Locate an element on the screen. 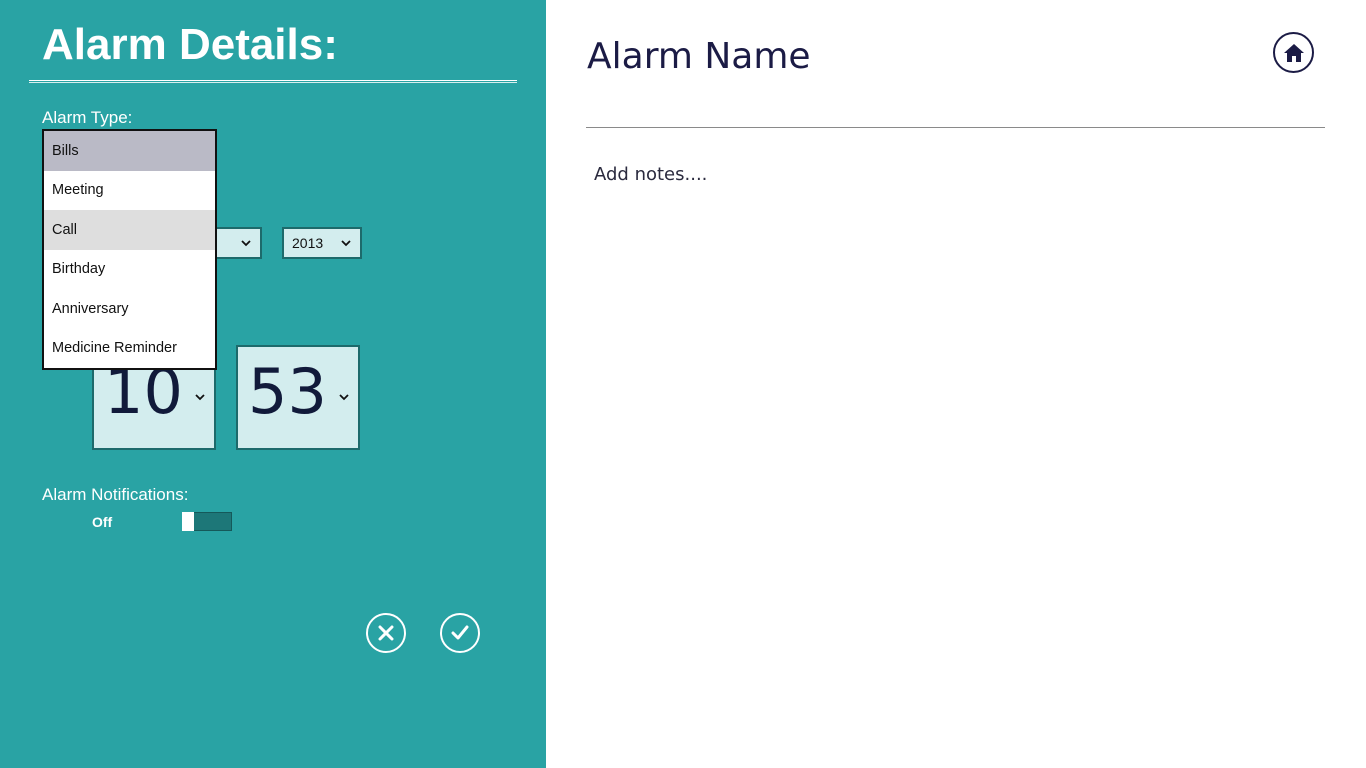 The height and width of the screenshot is (768, 1366). notifications-toggle is located at coordinates (207, 521).